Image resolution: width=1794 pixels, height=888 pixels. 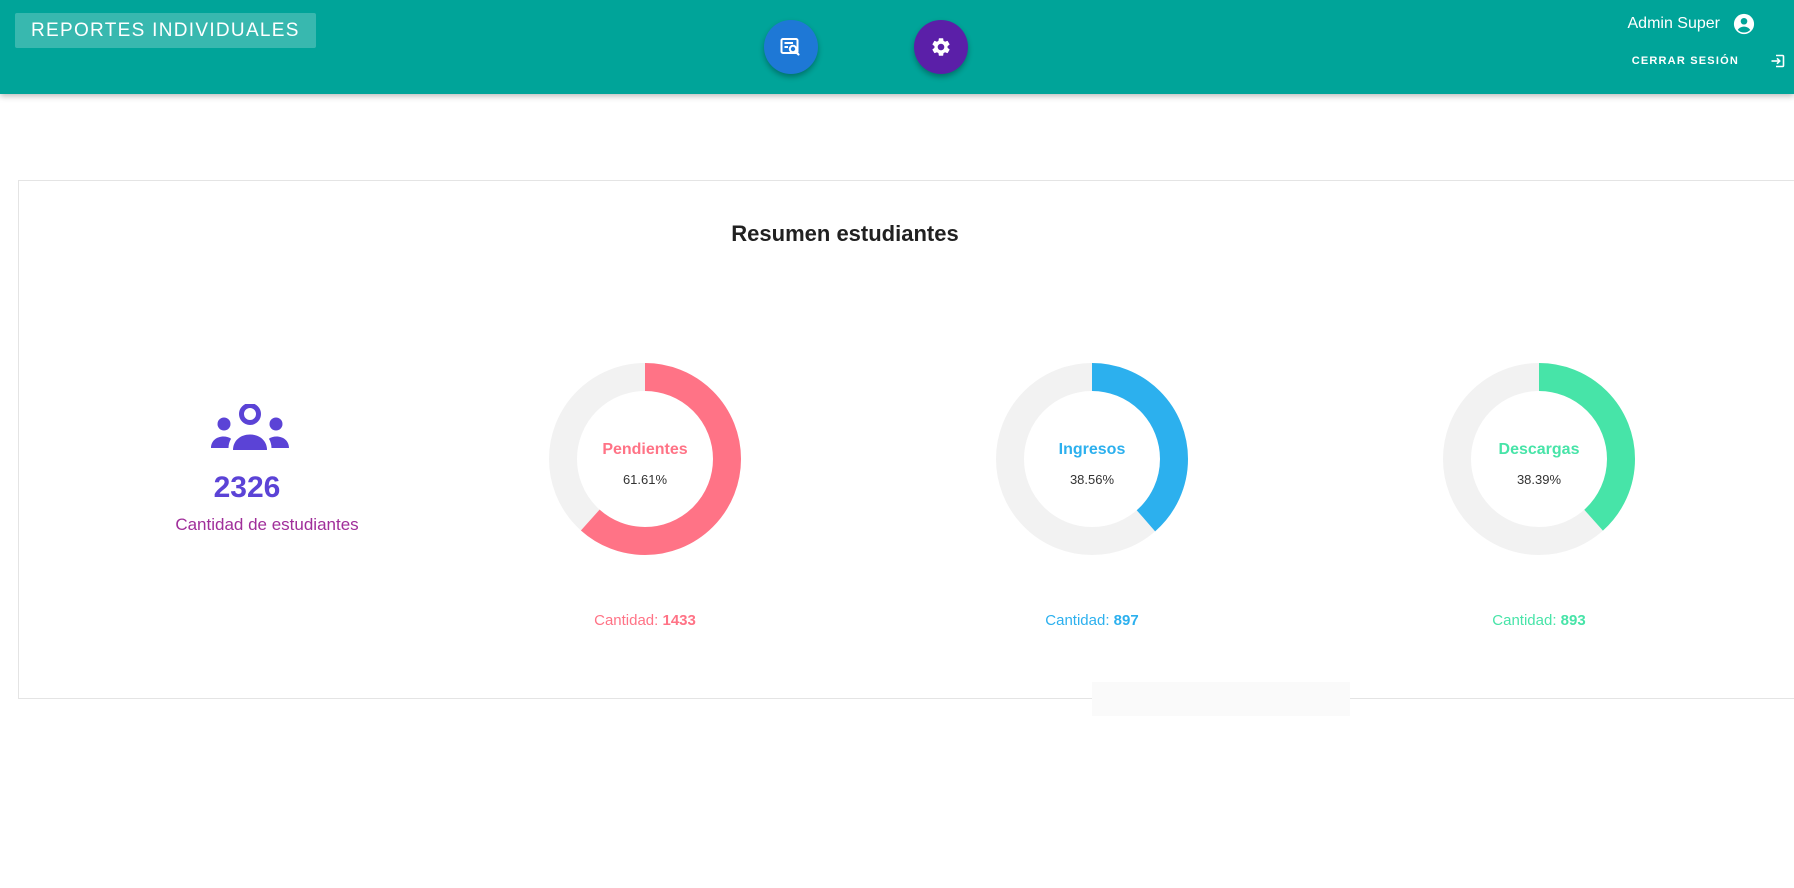 What do you see at coordinates (1744, 24) in the screenshot?
I see `account-circle-icon` at bounding box center [1744, 24].